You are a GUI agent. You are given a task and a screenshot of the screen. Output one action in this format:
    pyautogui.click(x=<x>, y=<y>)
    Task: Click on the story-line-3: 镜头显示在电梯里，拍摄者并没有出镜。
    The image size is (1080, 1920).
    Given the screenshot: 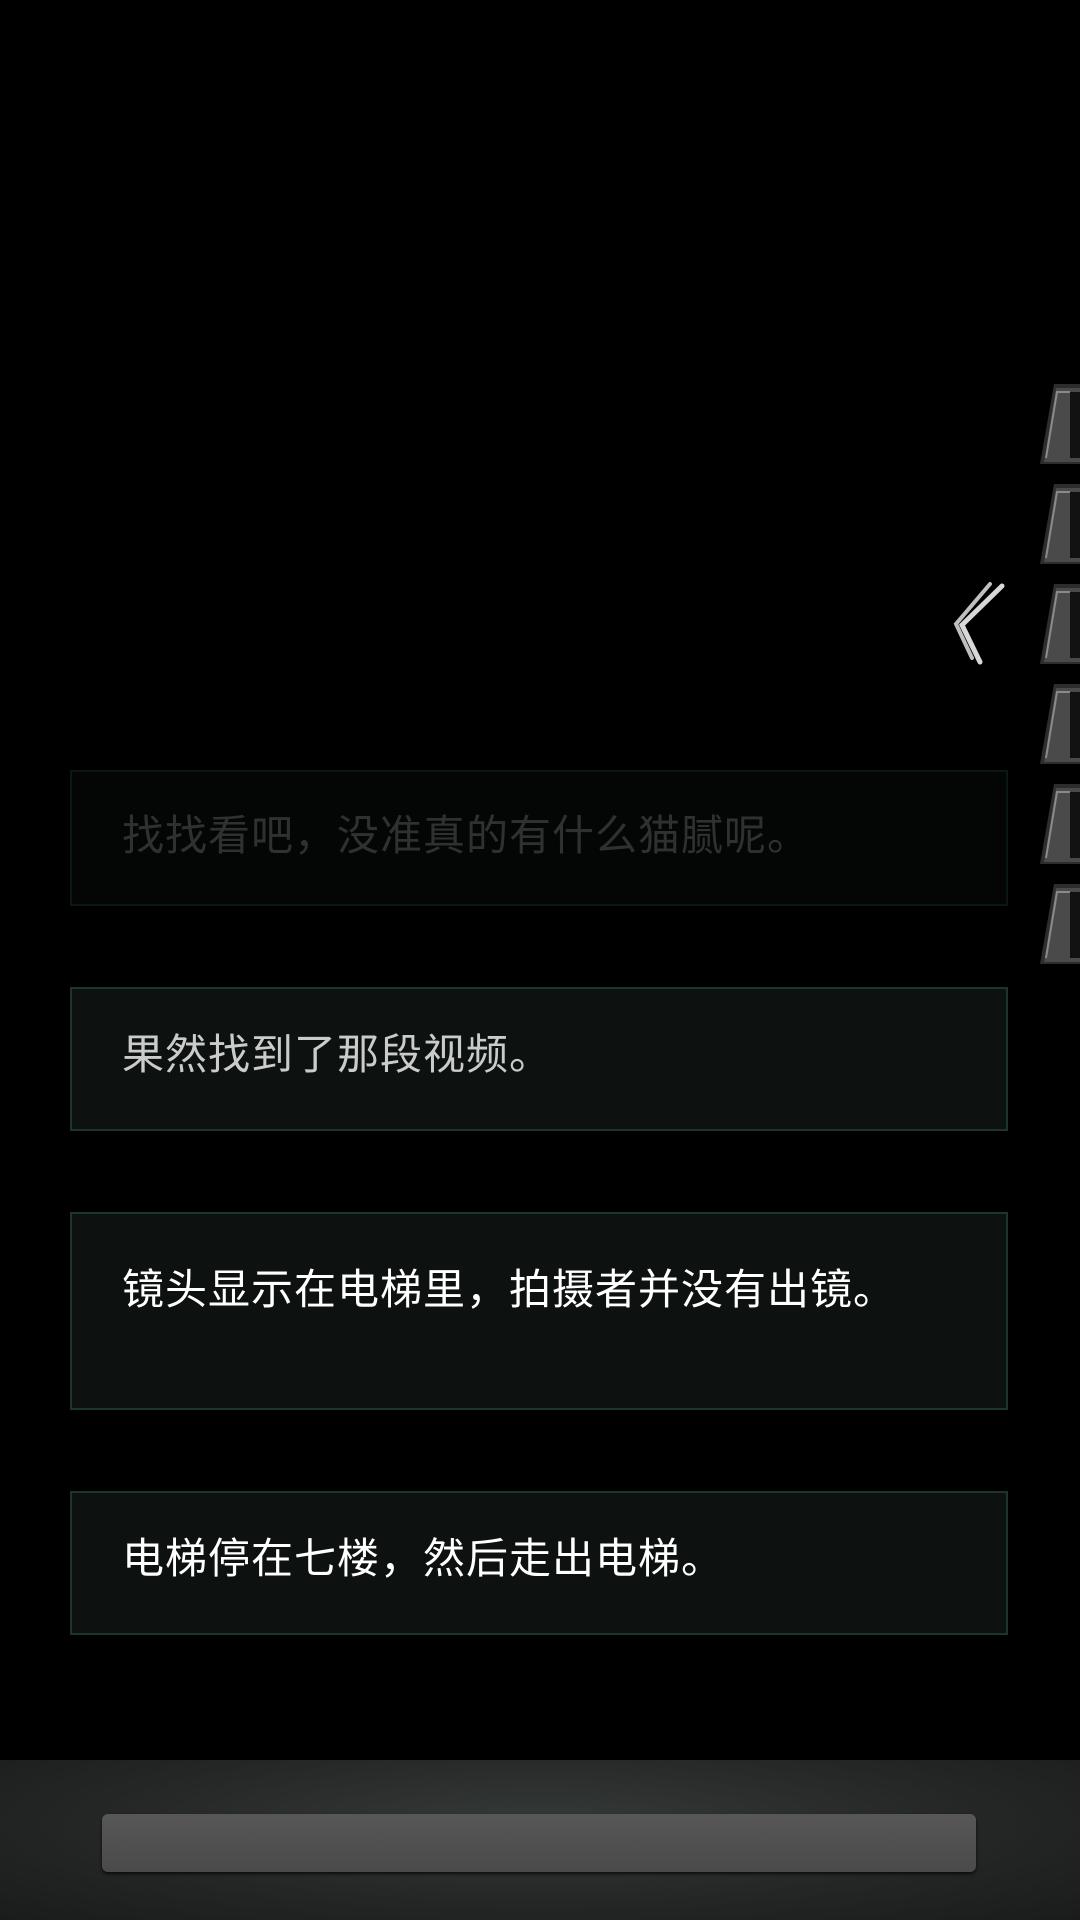 What is the action you would take?
    pyautogui.click(x=539, y=1311)
    